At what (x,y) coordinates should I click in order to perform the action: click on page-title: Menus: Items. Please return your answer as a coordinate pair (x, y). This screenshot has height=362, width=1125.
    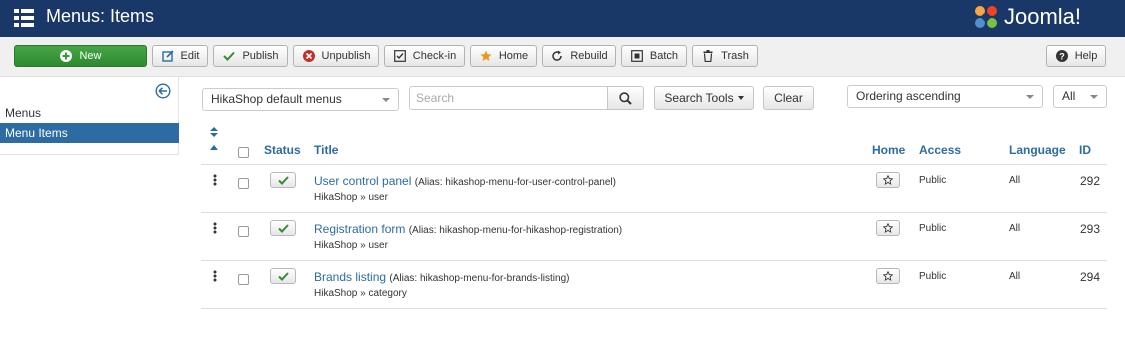
    Looking at the image, I should click on (100, 16).